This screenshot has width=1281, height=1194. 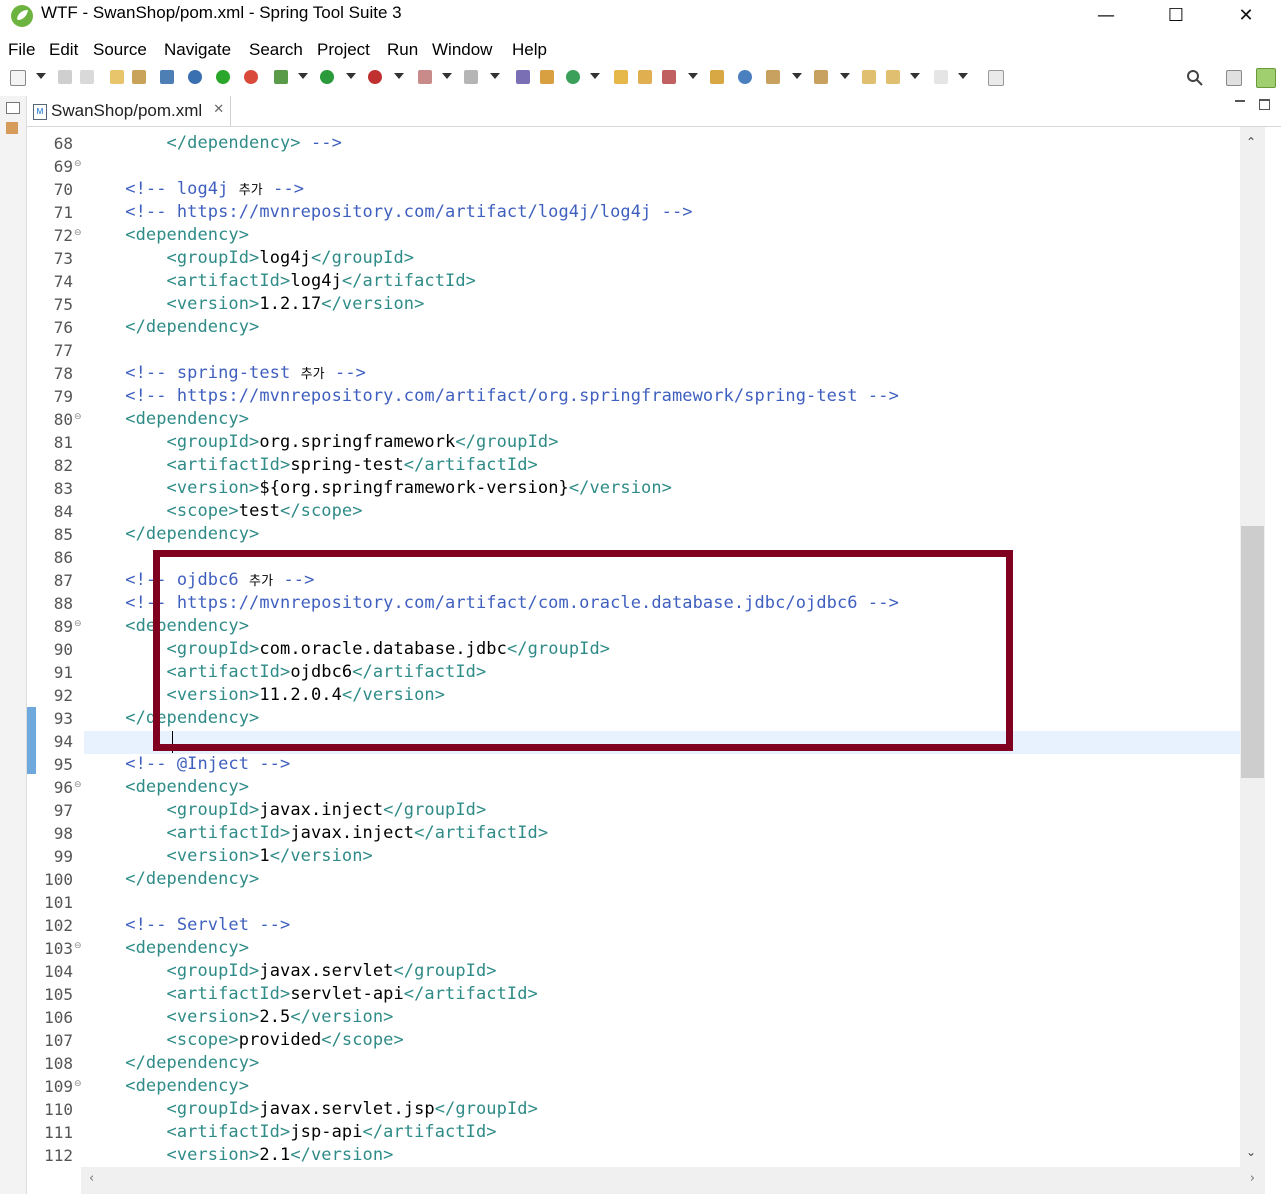 I want to click on spring-perspective-icon, so click(x=1266, y=78).